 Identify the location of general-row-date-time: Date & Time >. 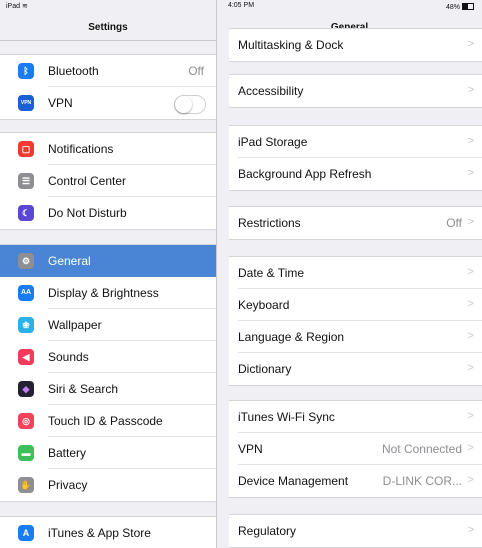
(355, 273).